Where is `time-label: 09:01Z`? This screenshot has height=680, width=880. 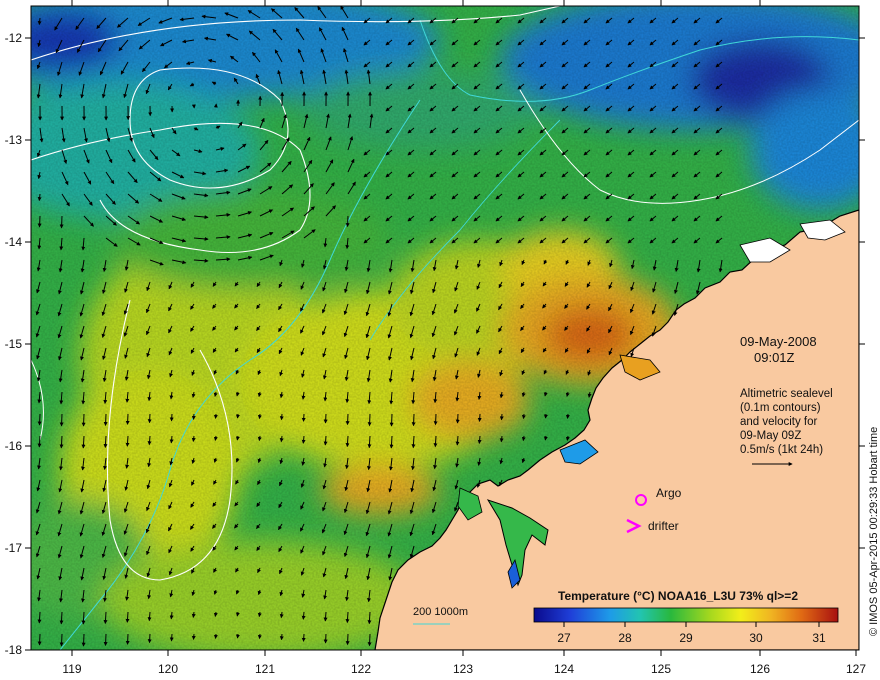
time-label: 09:01Z is located at coordinates (774, 357).